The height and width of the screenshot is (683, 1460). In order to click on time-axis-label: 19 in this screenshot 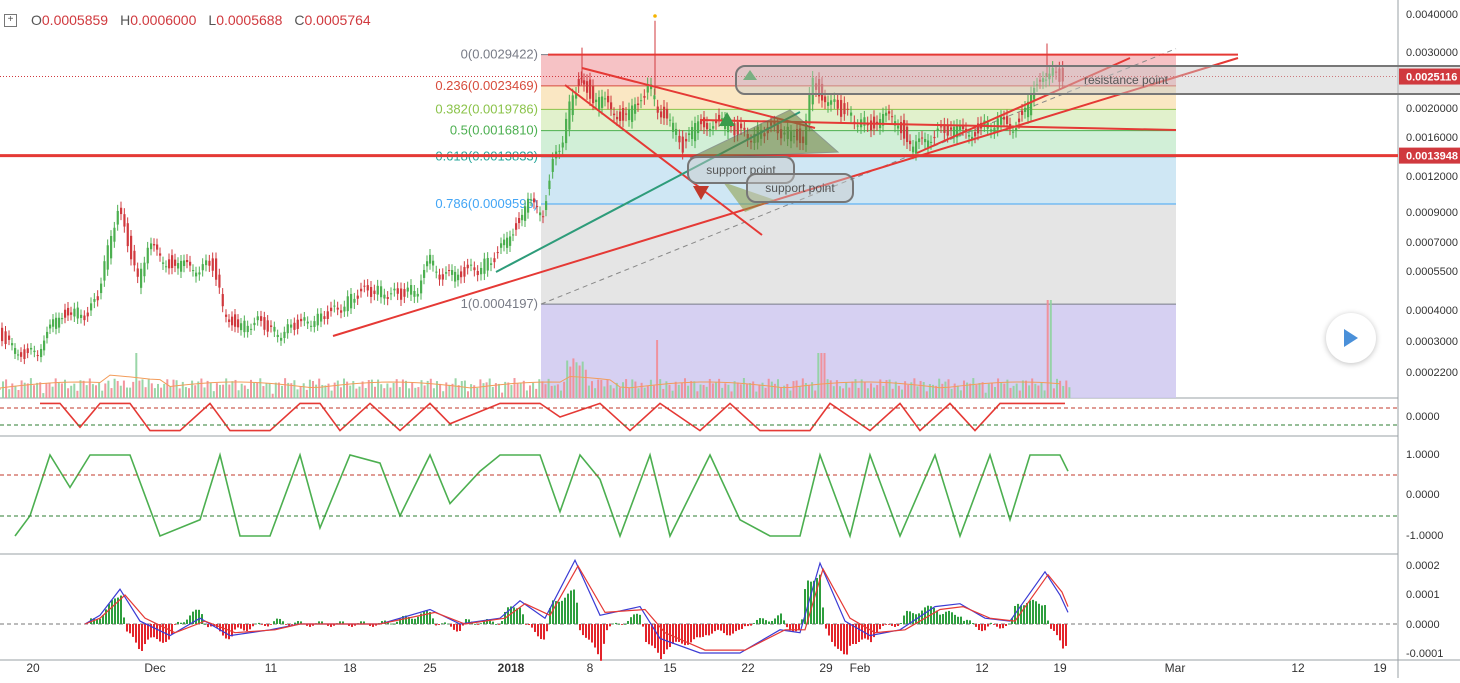, I will do `click(1060, 668)`.